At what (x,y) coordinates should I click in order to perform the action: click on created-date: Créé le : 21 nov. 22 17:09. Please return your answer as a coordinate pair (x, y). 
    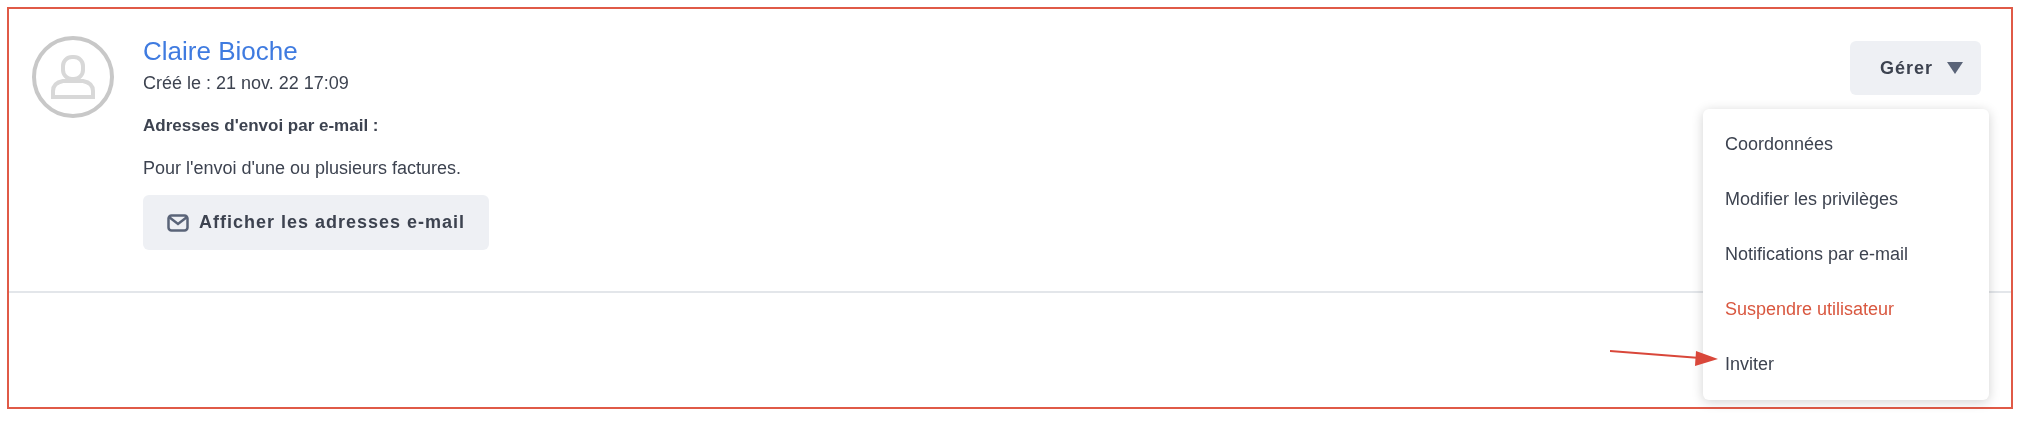
    Looking at the image, I should click on (246, 83).